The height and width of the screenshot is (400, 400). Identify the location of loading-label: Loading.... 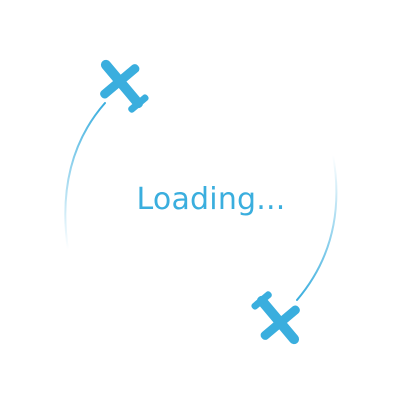
(211, 199).